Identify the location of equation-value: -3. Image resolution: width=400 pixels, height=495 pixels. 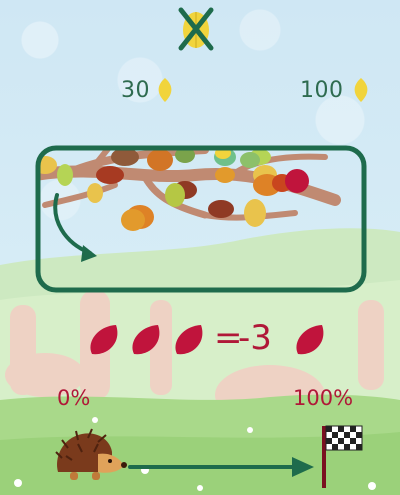
(255, 338).